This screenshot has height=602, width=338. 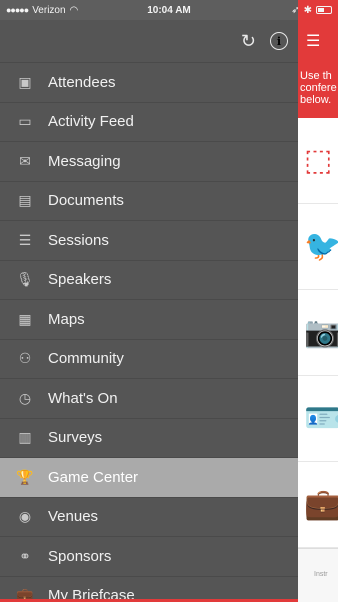 I want to click on menu-item-label: Activity Feed, so click(x=91, y=122).